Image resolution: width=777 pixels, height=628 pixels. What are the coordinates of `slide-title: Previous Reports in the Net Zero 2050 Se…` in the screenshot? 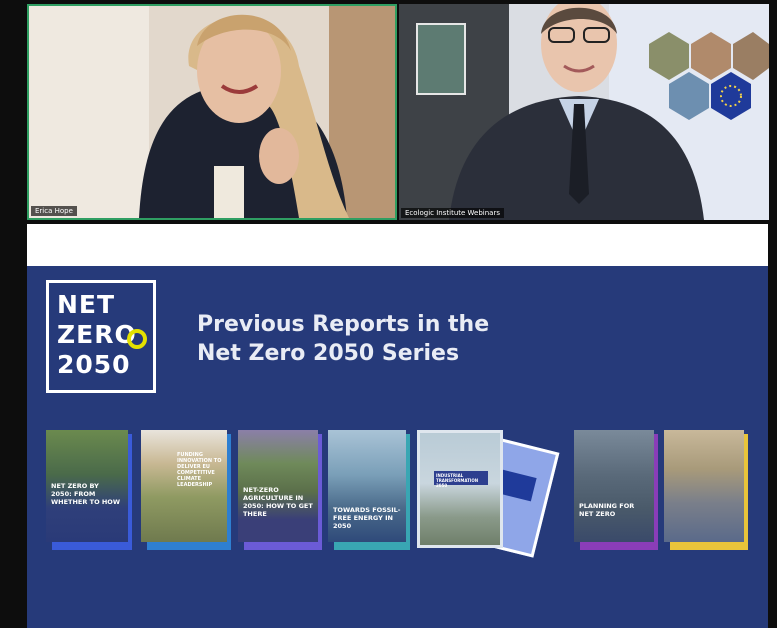 It's located at (407, 339).